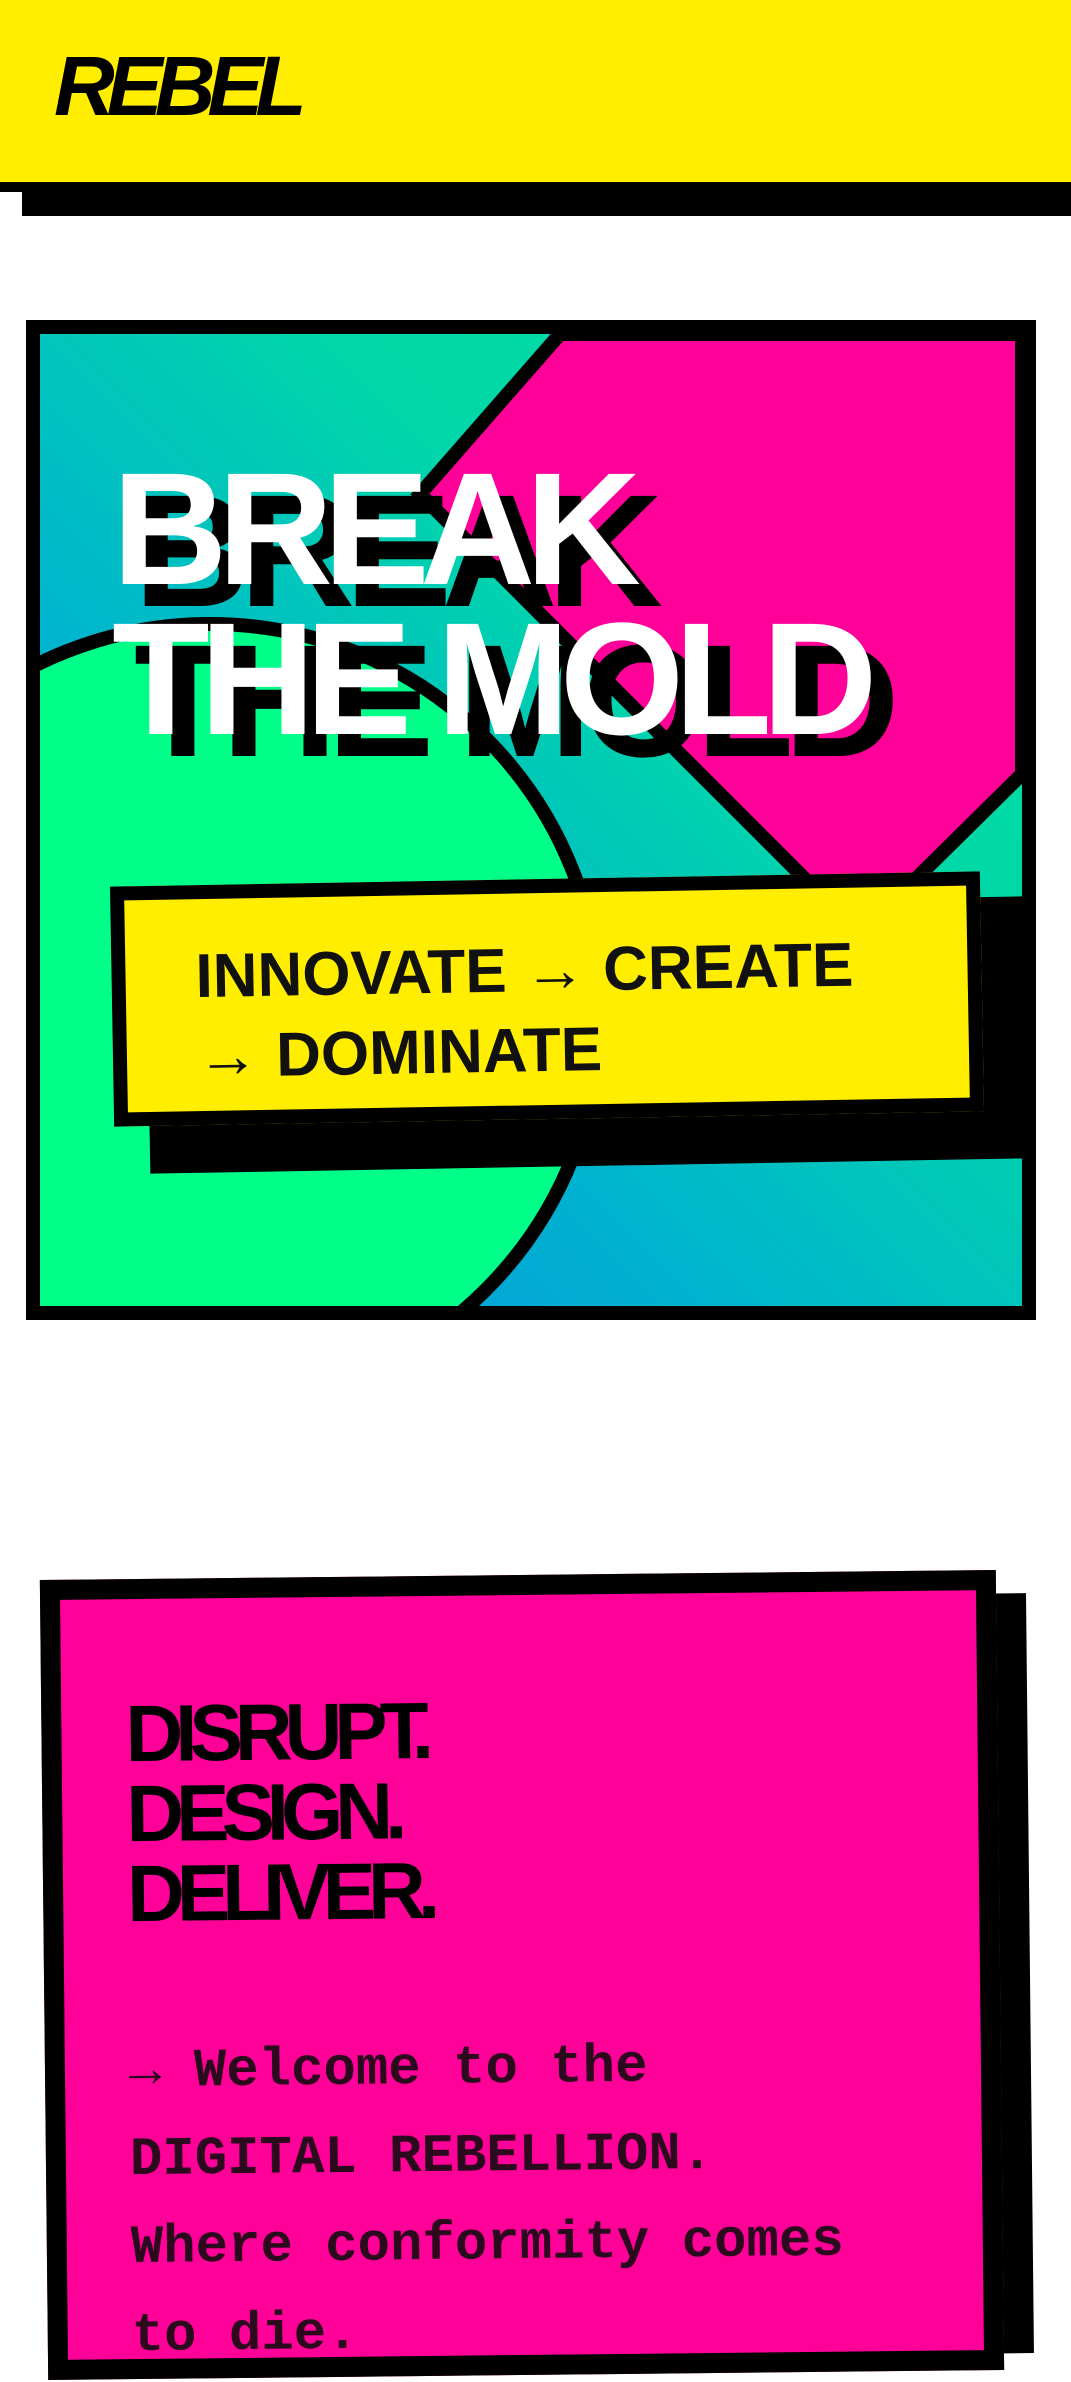 The image size is (1071, 2382). What do you see at coordinates (275, 1732) in the screenshot?
I see `card-title-line-1: DISRUPT.` at bounding box center [275, 1732].